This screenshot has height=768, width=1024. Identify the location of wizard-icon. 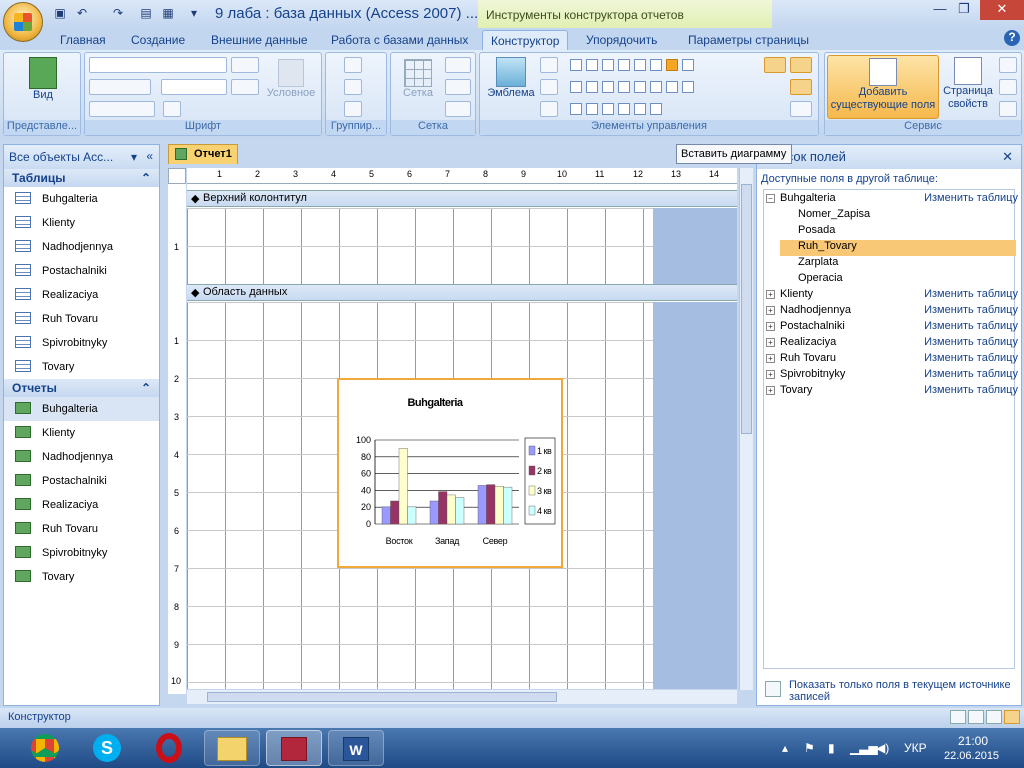
(801, 87).